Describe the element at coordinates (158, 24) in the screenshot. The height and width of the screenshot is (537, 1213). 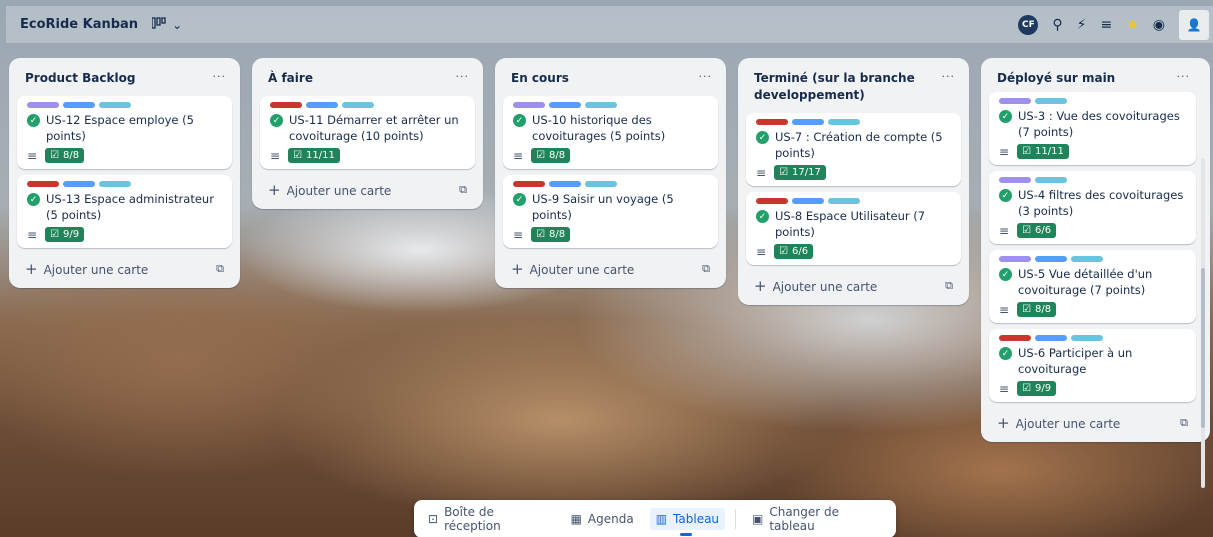
I see `board-view-icon` at that location.